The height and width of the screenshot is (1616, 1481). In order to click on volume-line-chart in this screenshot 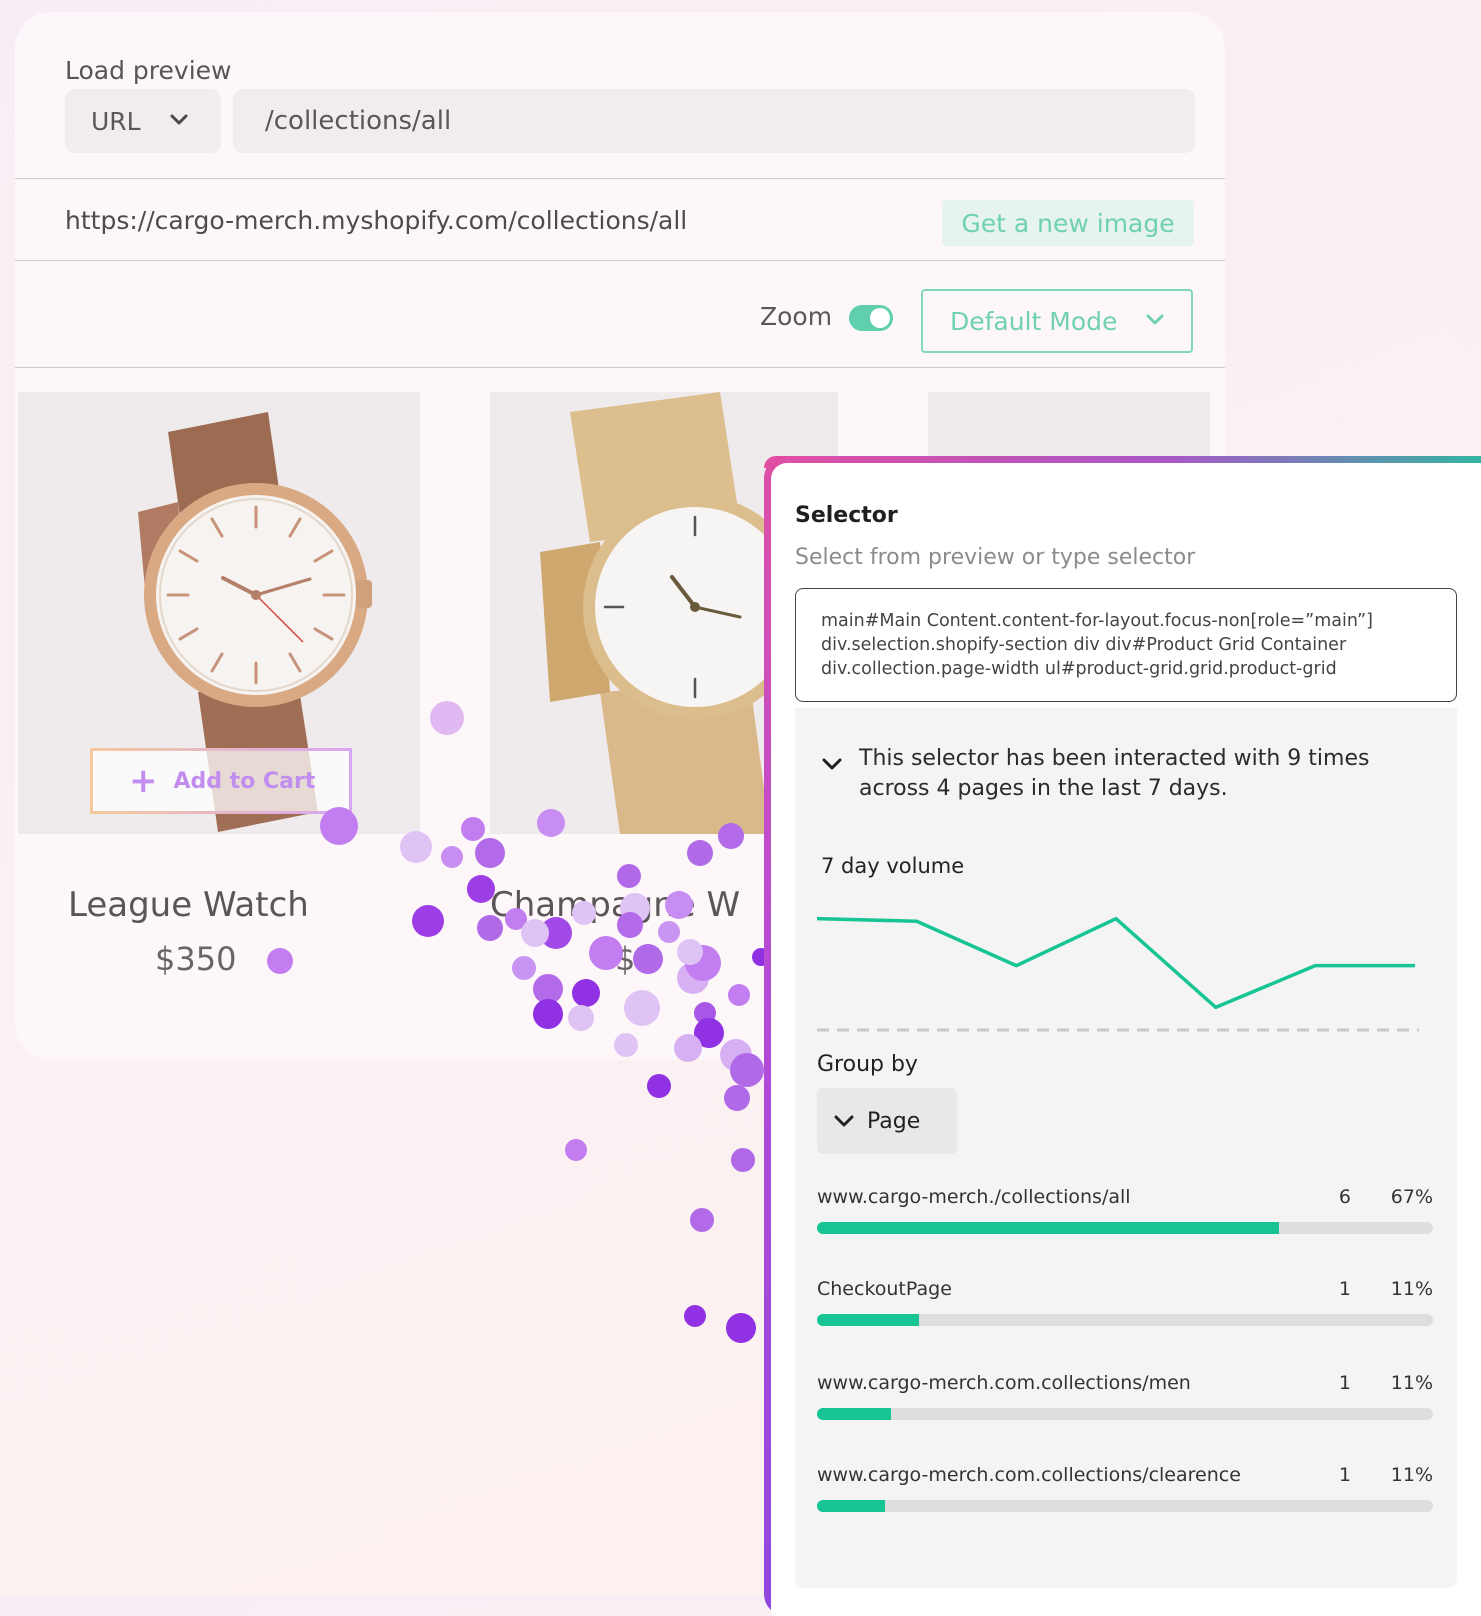, I will do `click(1126, 963)`.